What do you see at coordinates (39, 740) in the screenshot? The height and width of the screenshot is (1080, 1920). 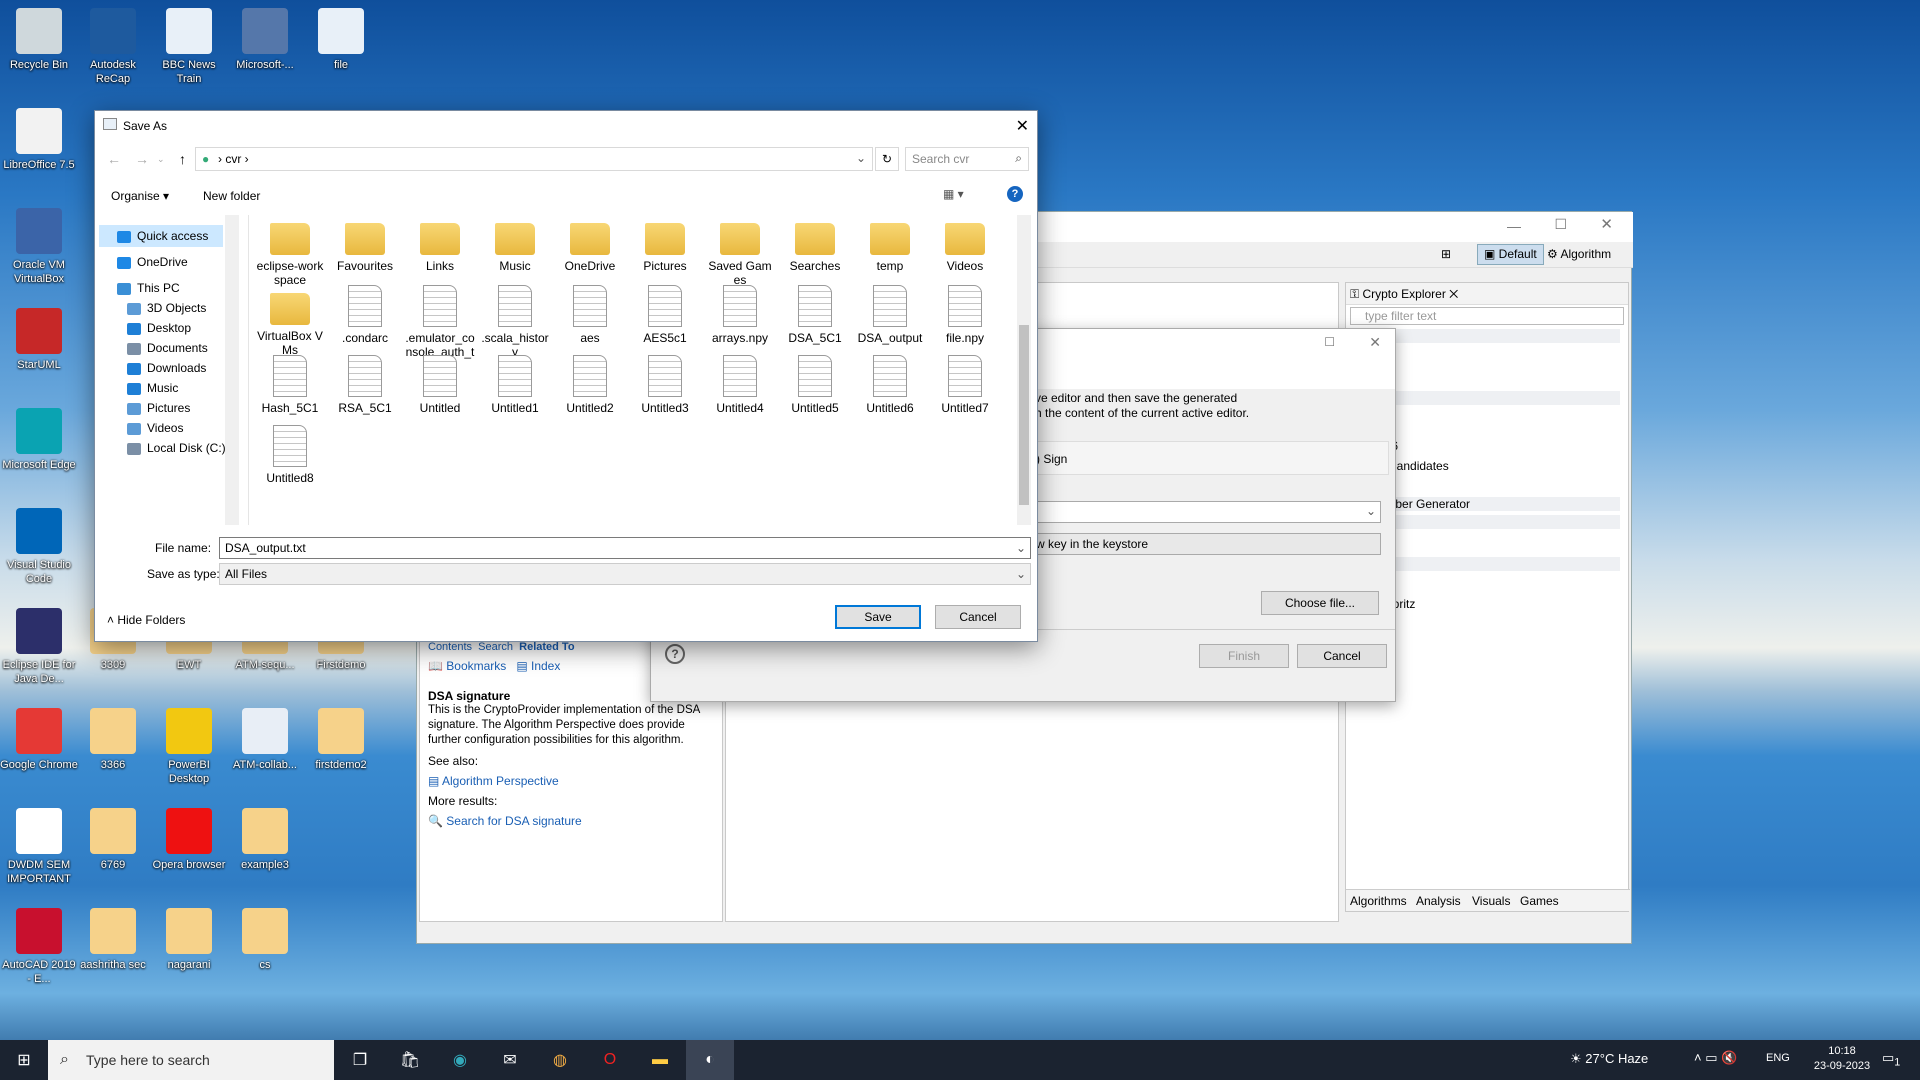 I see `desktop-icon: Google Chrome` at bounding box center [39, 740].